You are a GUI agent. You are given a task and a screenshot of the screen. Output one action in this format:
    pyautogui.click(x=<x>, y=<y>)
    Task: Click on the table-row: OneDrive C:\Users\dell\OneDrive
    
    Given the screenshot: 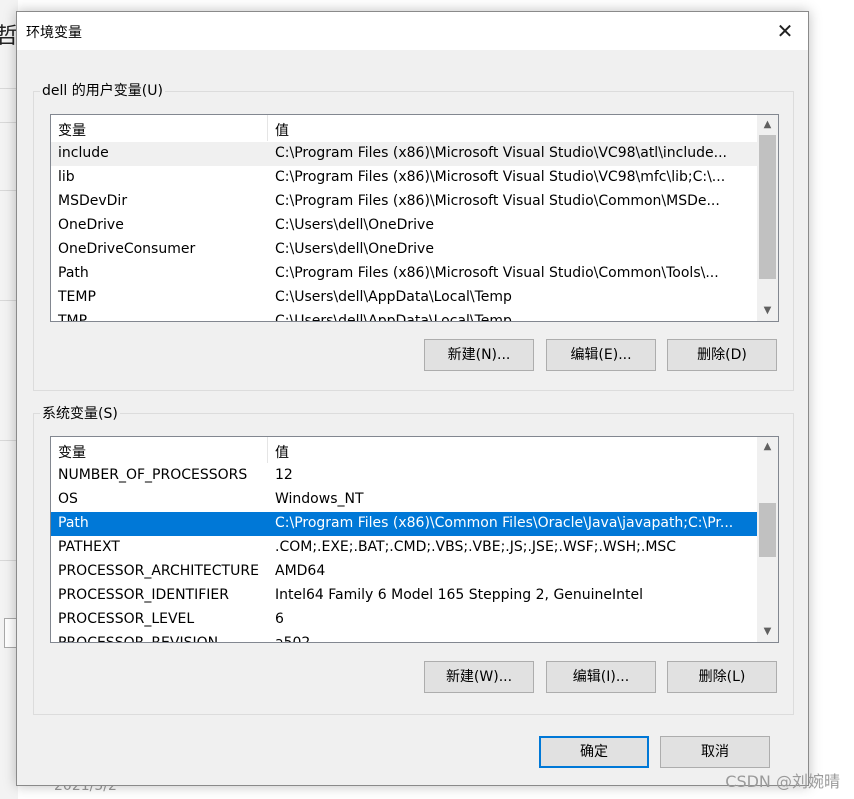 What is the action you would take?
    pyautogui.click(x=404, y=226)
    